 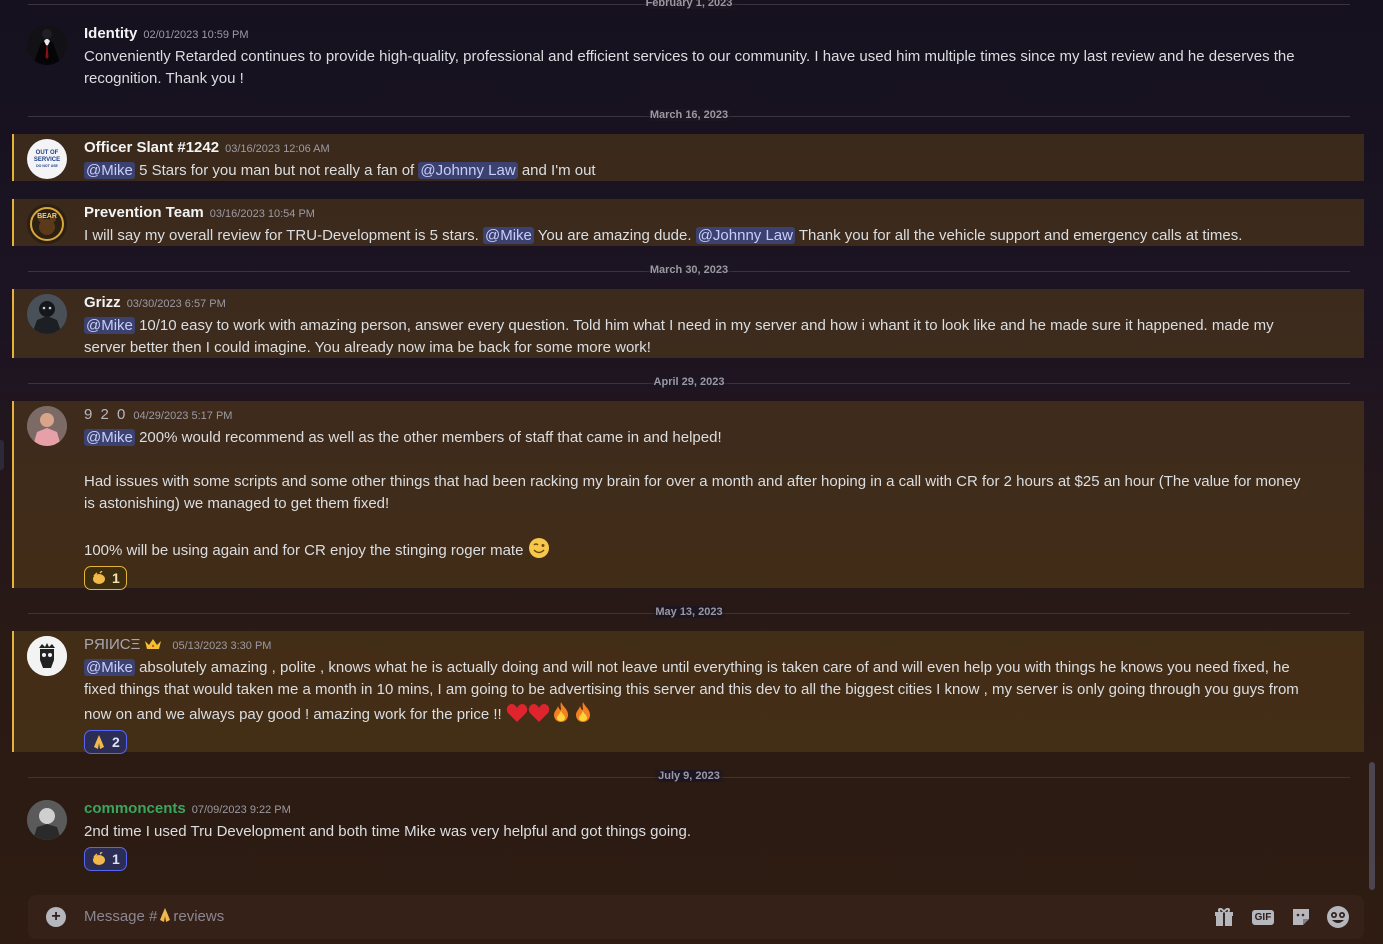 I want to click on crown-icon, so click(x=153, y=644).